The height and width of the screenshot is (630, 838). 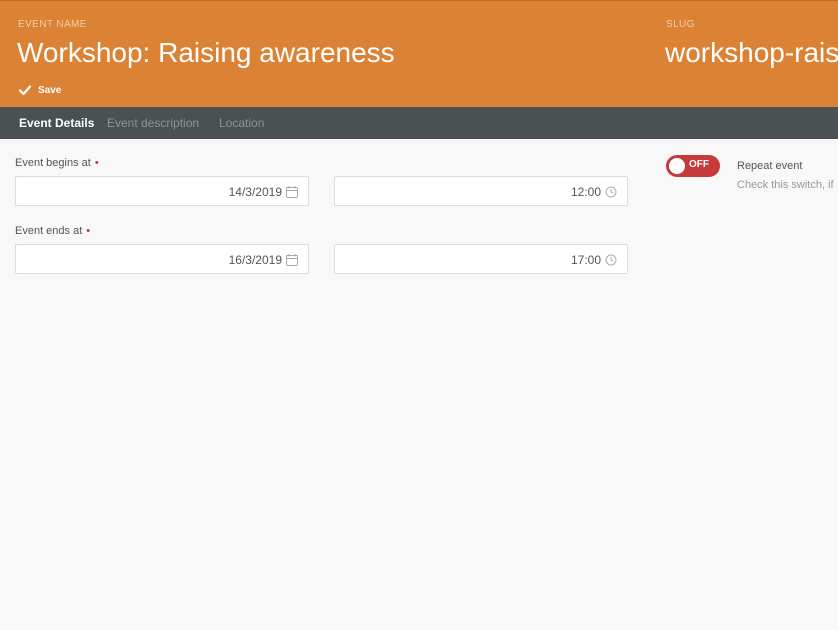 I want to click on save-button-label: Save, so click(x=50, y=90).